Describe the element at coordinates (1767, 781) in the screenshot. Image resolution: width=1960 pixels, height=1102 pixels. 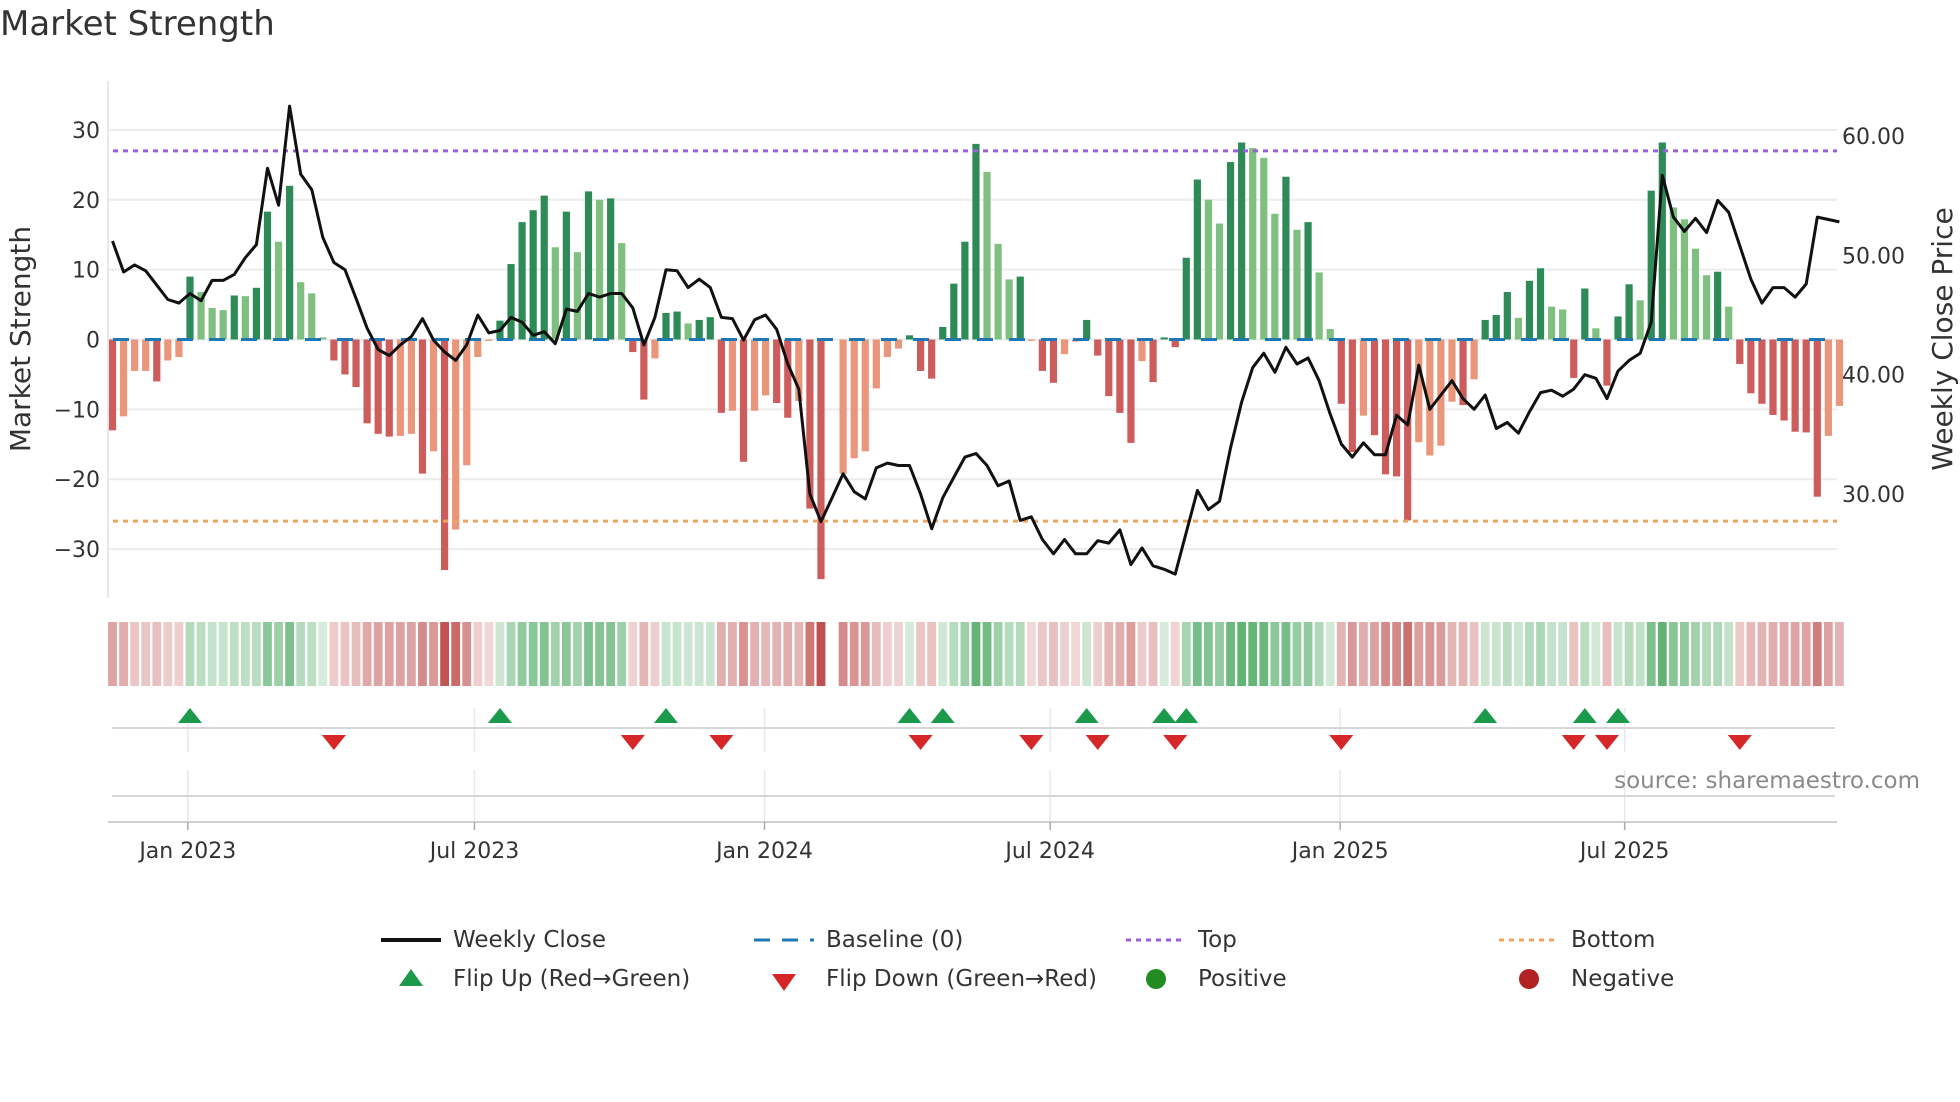
I see `source-credit: source: sharemaestro.com` at that location.